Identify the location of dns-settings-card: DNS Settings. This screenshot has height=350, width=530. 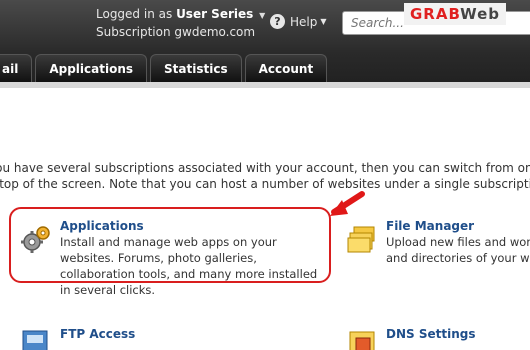
(438, 338).